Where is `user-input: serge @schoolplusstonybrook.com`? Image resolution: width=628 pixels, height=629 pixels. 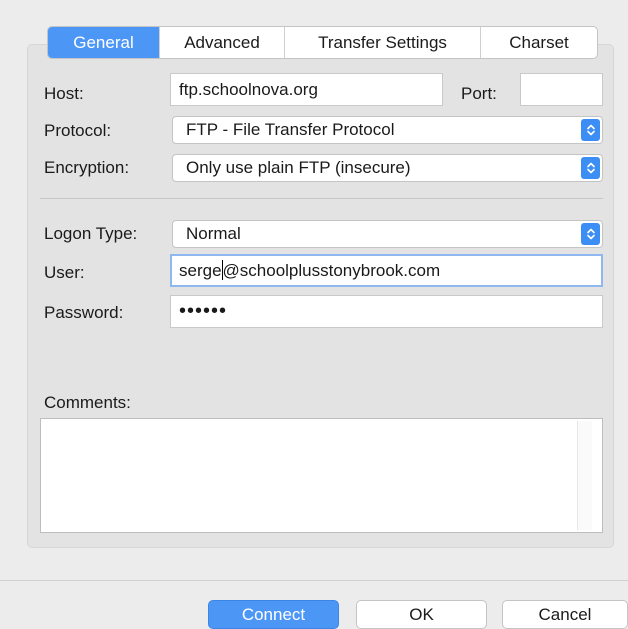
user-input: serge @schoolplusstonybrook.com is located at coordinates (386, 270).